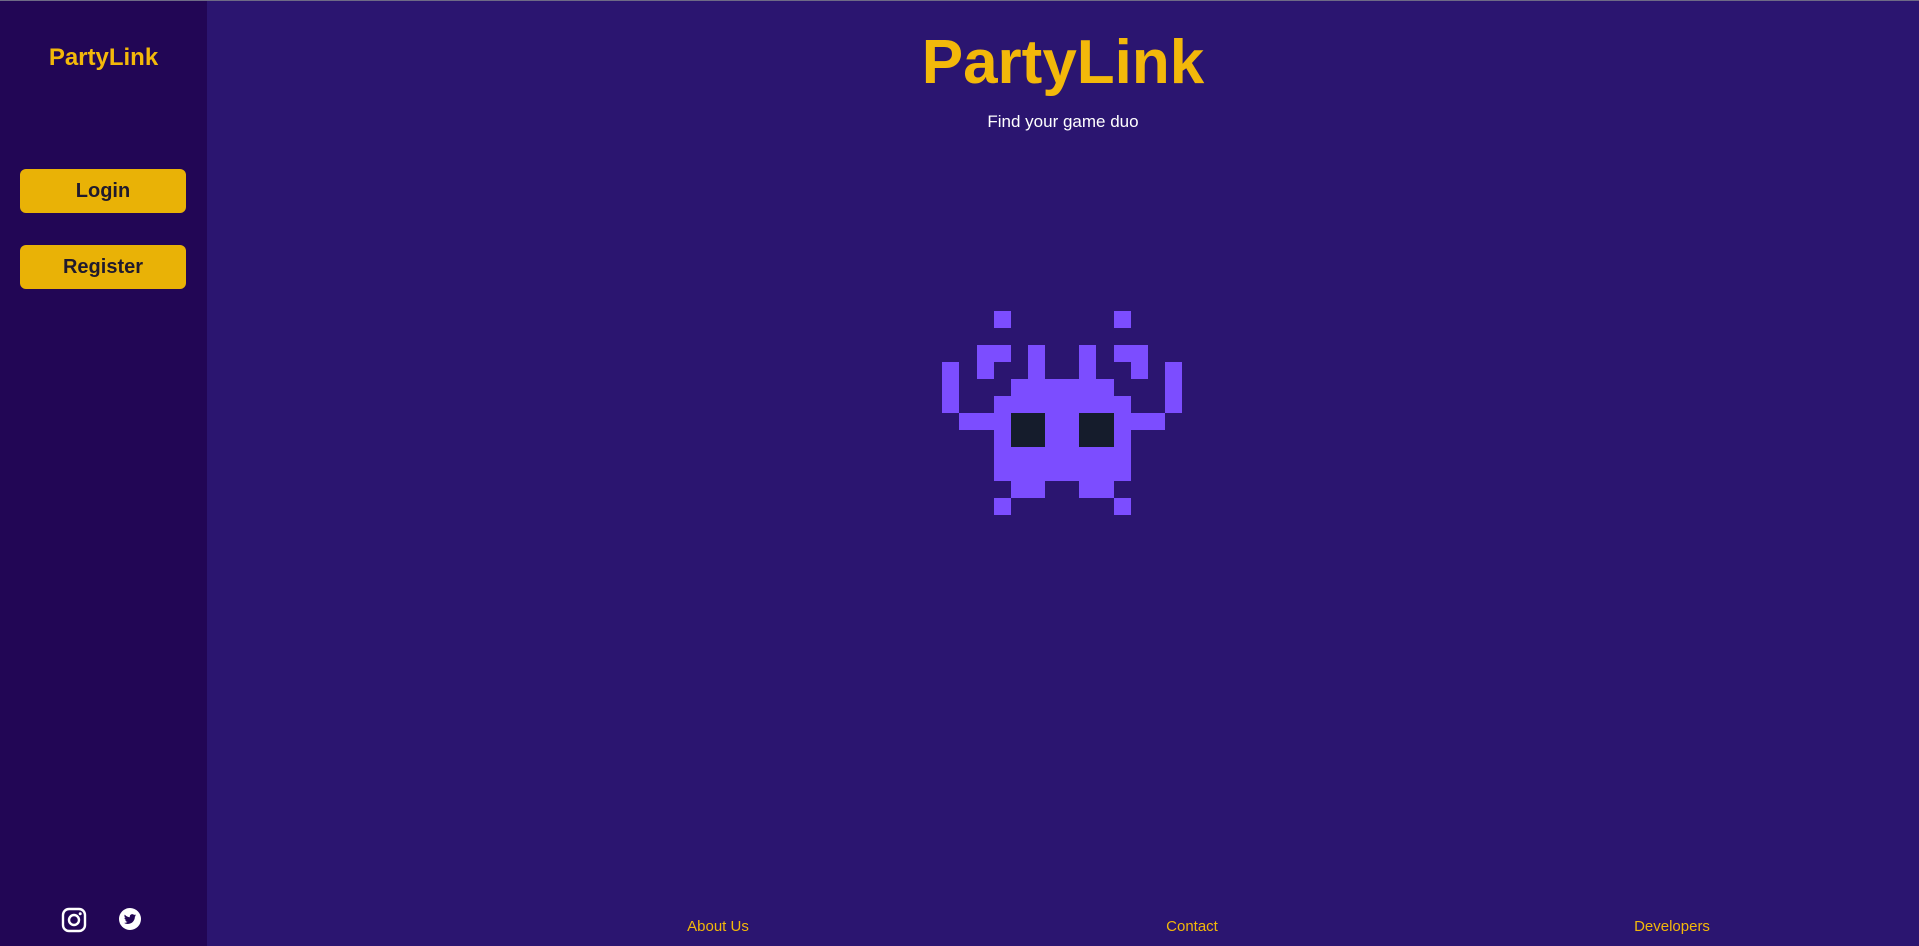 Image resolution: width=1919 pixels, height=946 pixels. I want to click on sidebar-brand: PartyLink, so click(103, 58).